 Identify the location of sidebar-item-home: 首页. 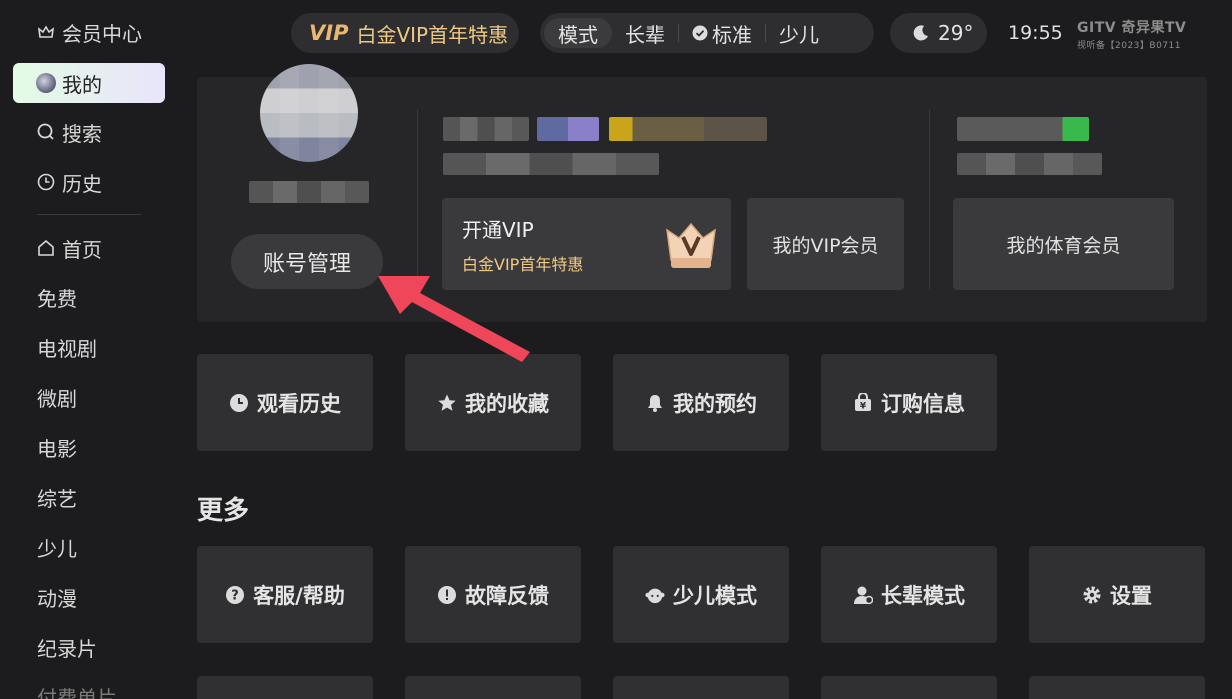
(89, 248).